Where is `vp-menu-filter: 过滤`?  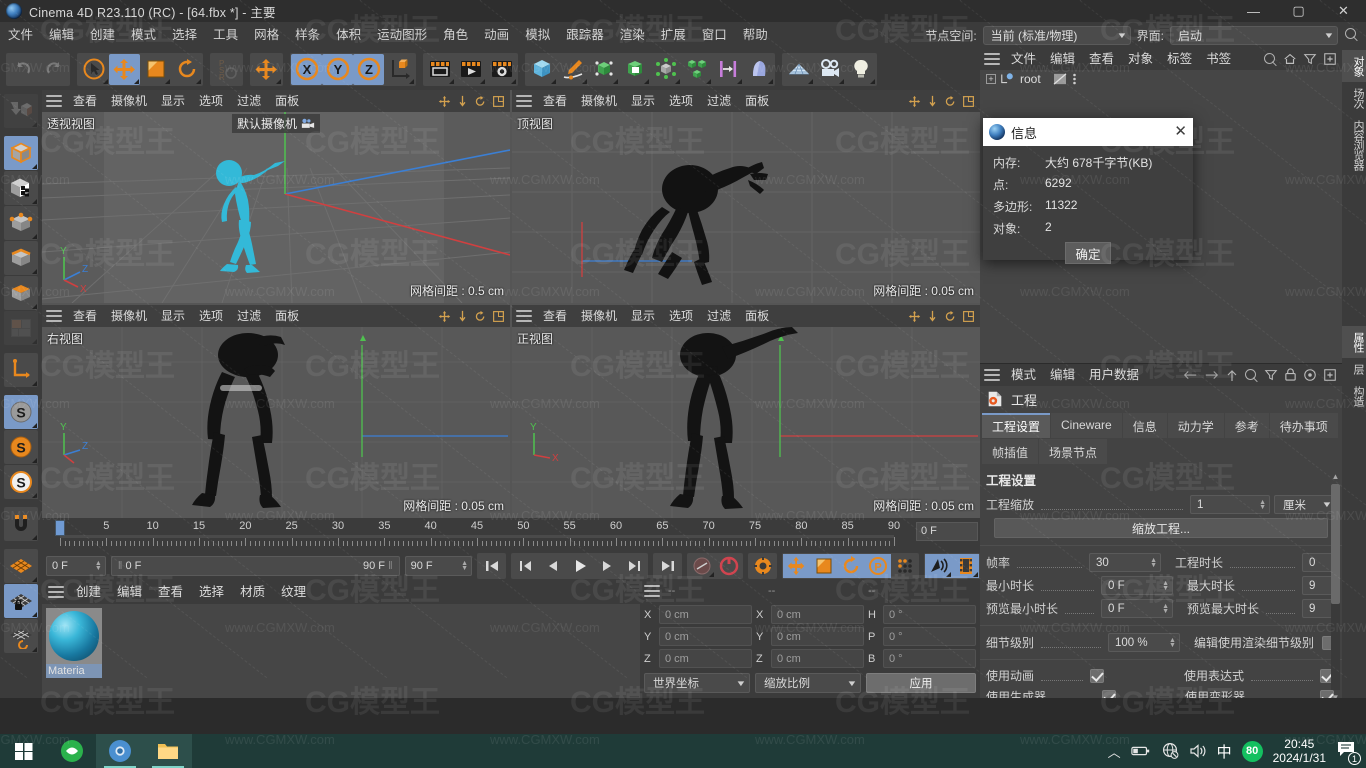
vp-menu-filter: 过滤 is located at coordinates (719, 101).